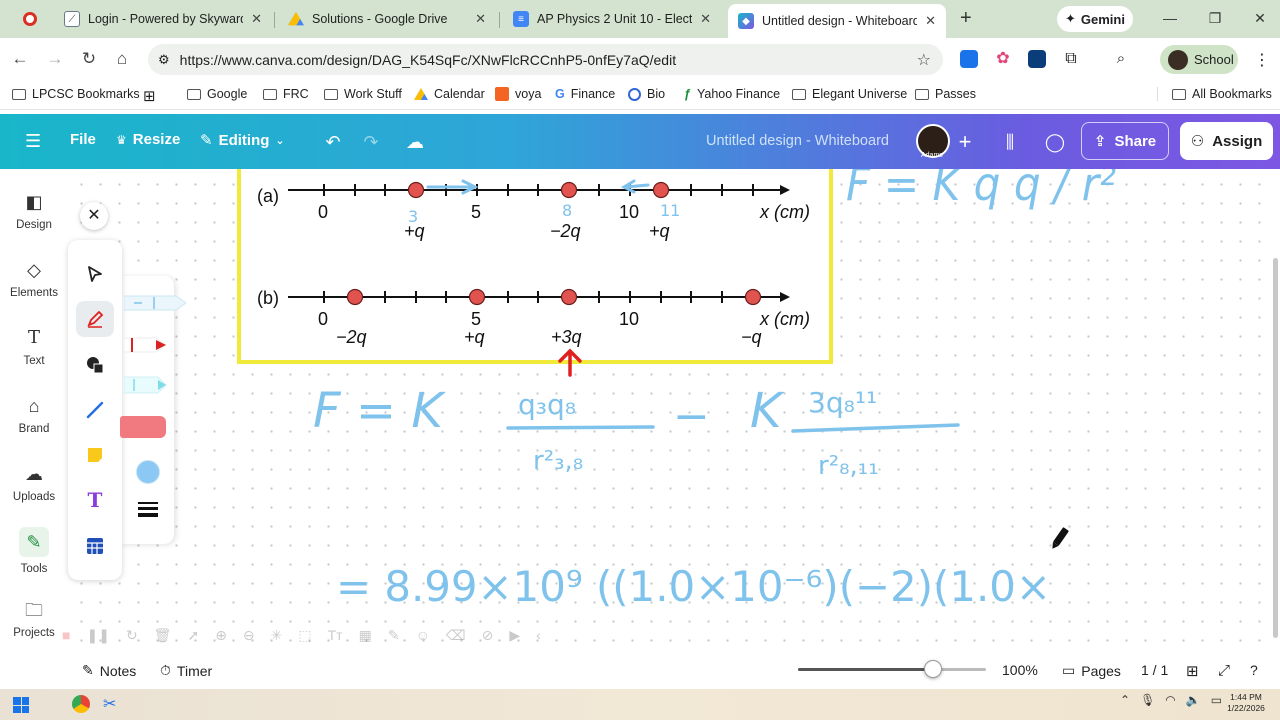 The height and width of the screenshot is (720, 1280). I want to click on microphone-icon: 🎙, so click(1147, 700).